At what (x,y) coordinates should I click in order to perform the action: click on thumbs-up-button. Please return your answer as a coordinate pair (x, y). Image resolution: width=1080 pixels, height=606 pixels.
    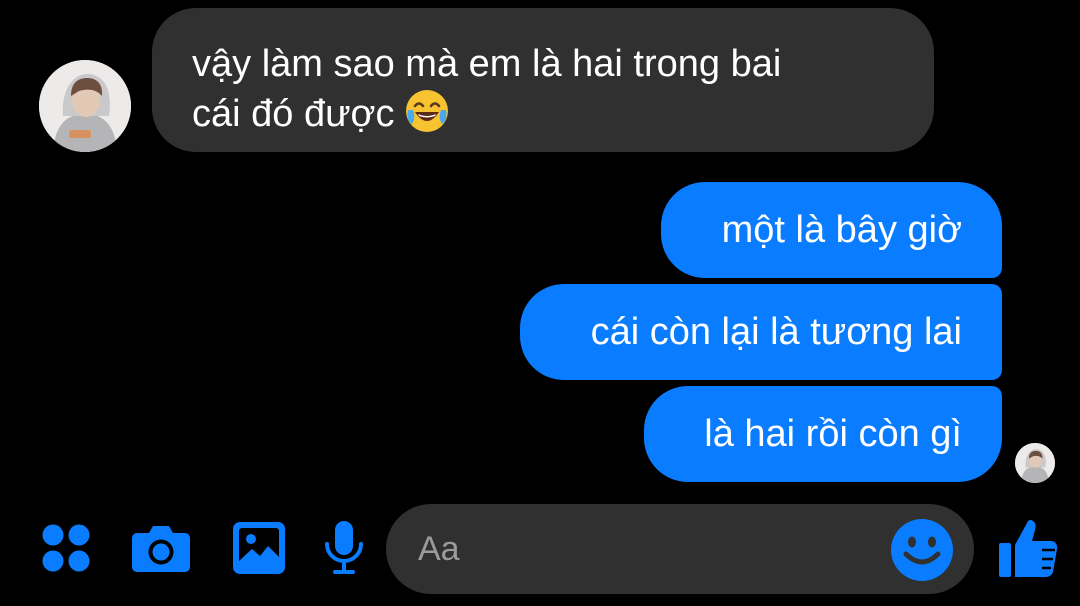
    Looking at the image, I should click on (1028, 548).